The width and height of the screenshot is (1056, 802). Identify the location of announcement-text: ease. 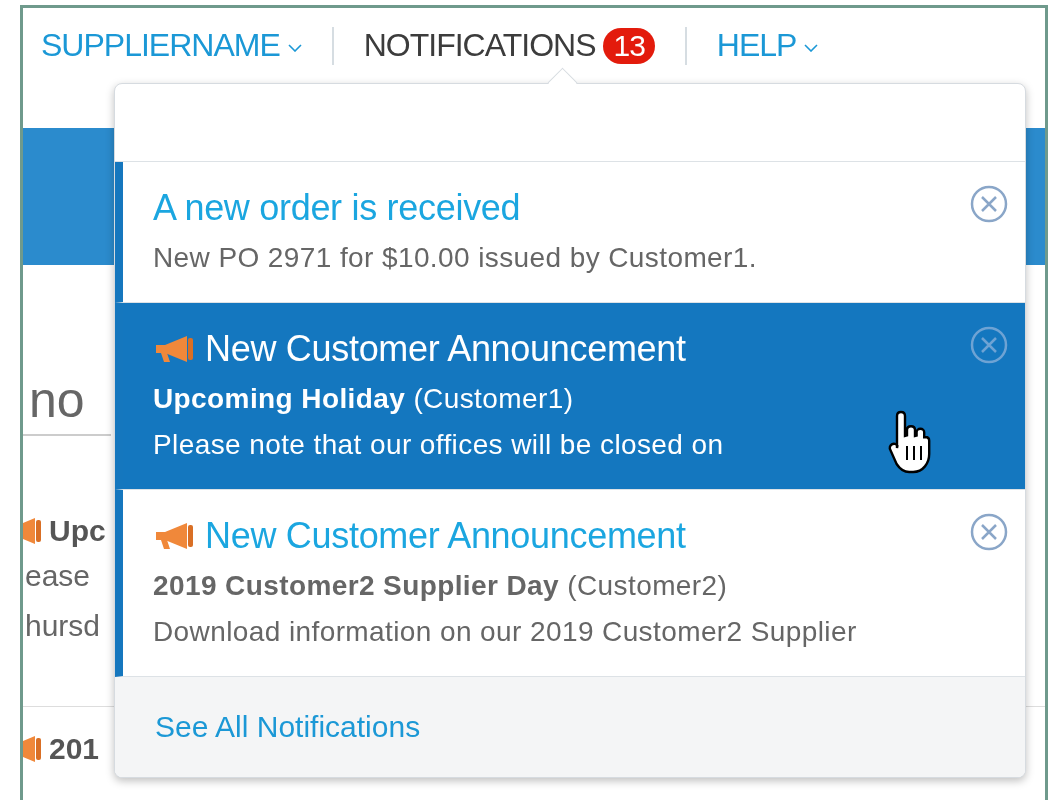
(57, 576).